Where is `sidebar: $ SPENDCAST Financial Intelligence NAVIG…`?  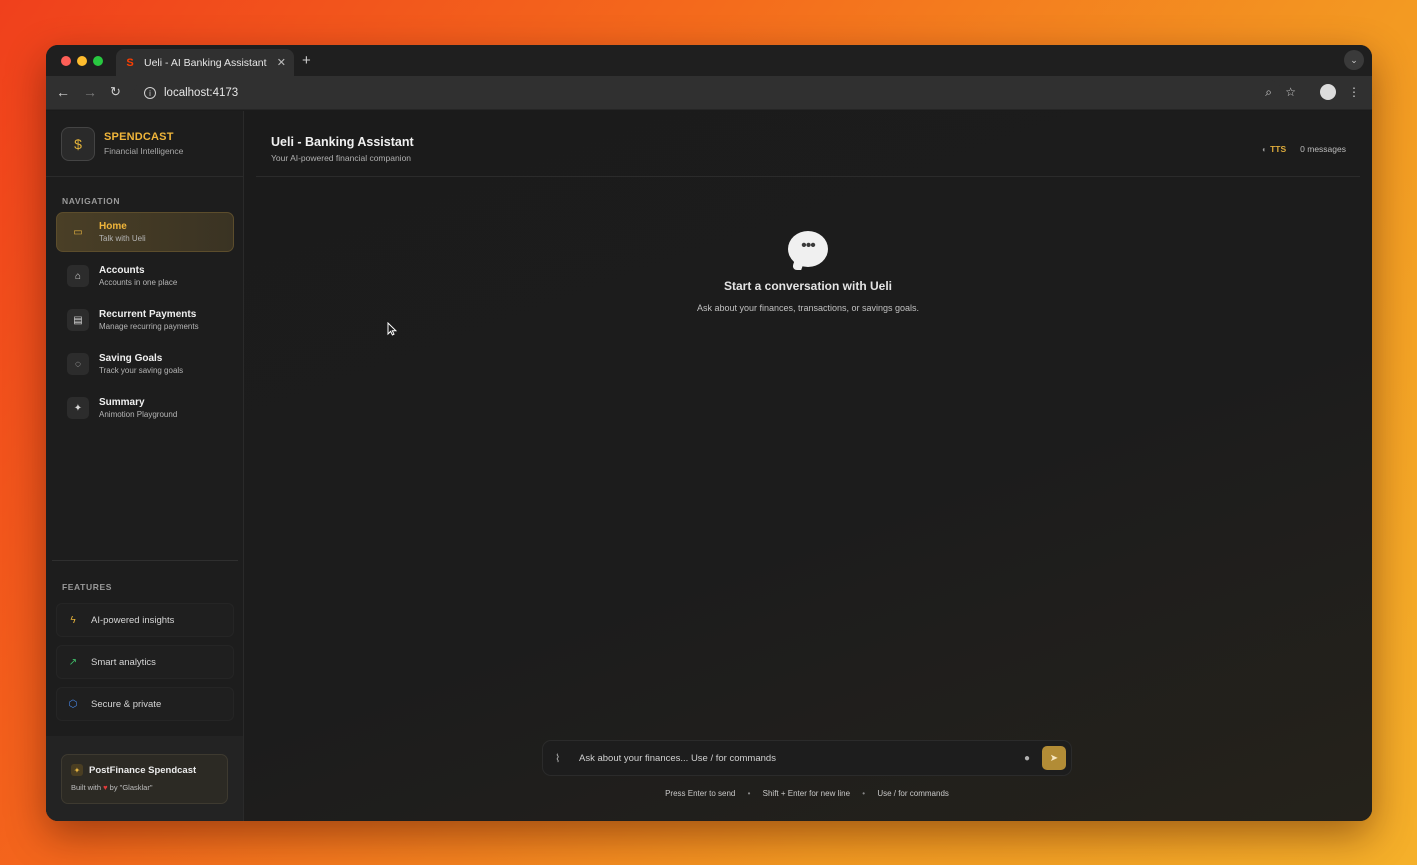 sidebar: $ SPENDCAST Financial Intelligence NAVIG… is located at coordinates (145, 466).